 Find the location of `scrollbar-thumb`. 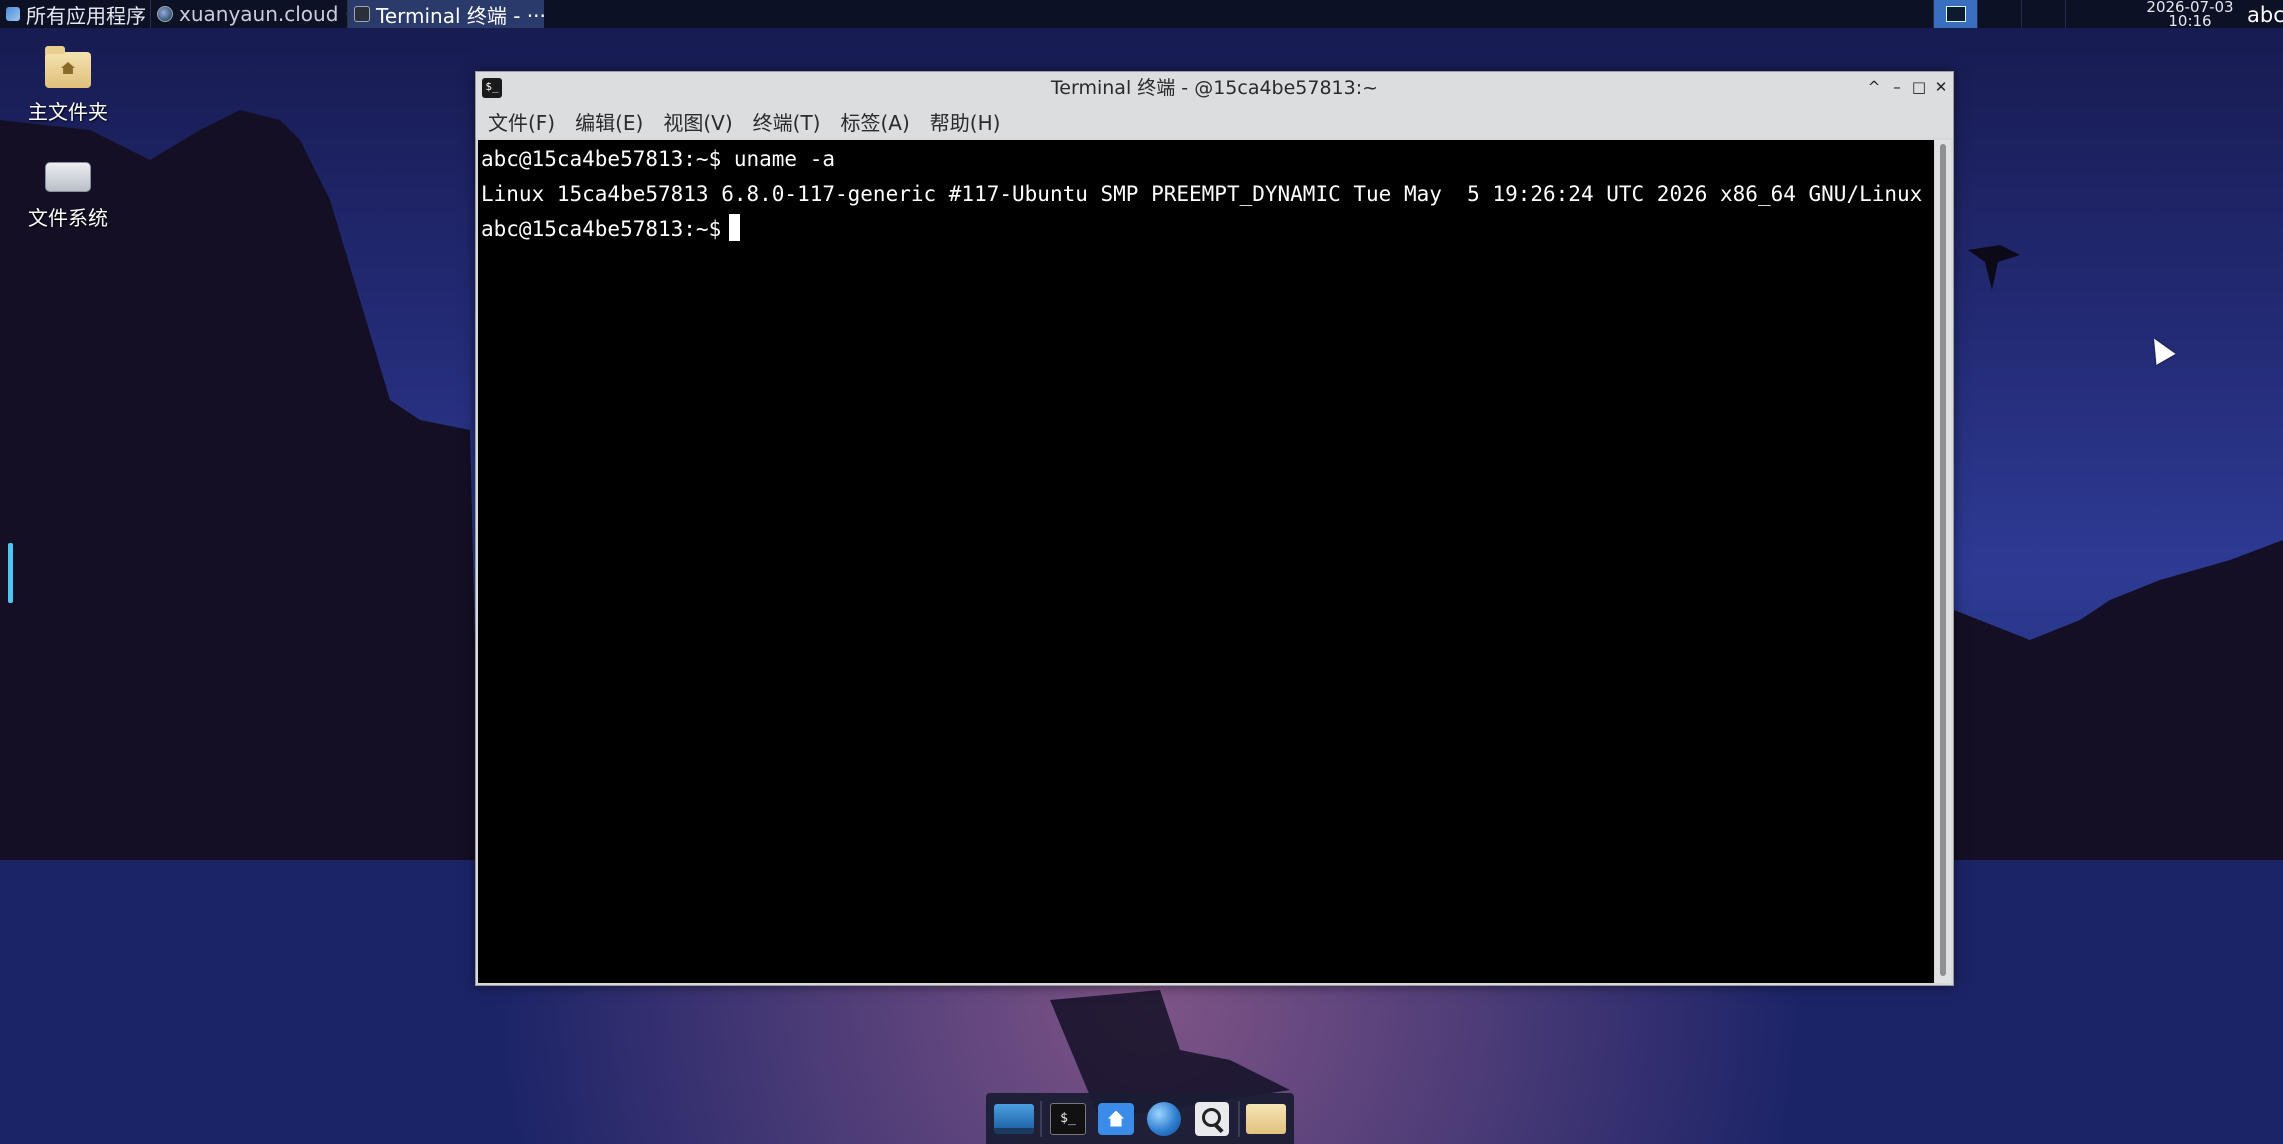

scrollbar-thumb is located at coordinates (1943, 560).